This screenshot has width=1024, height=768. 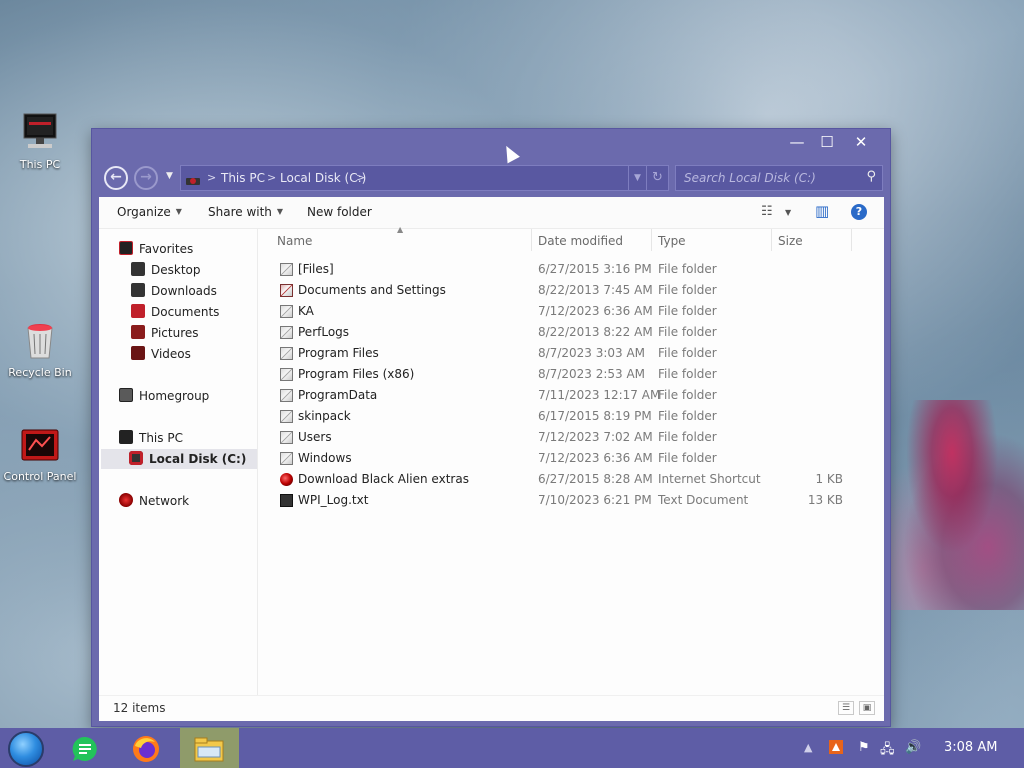 What do you see at coordinates (767, 211) in the screenshot?
I see `change-view-icon: ☷` at bounding box center [767, 211].